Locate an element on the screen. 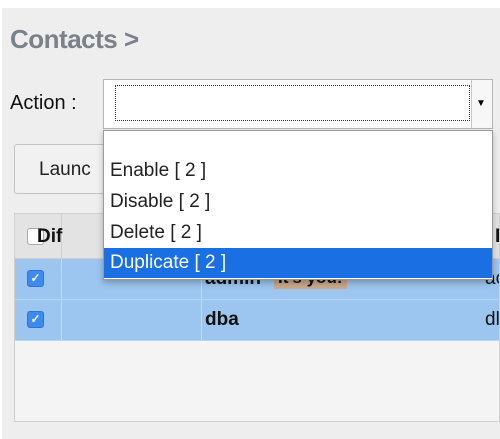 The height and width of the screenshot is (439, 500). action-select: ▼ is located at coordinates (298, 104).